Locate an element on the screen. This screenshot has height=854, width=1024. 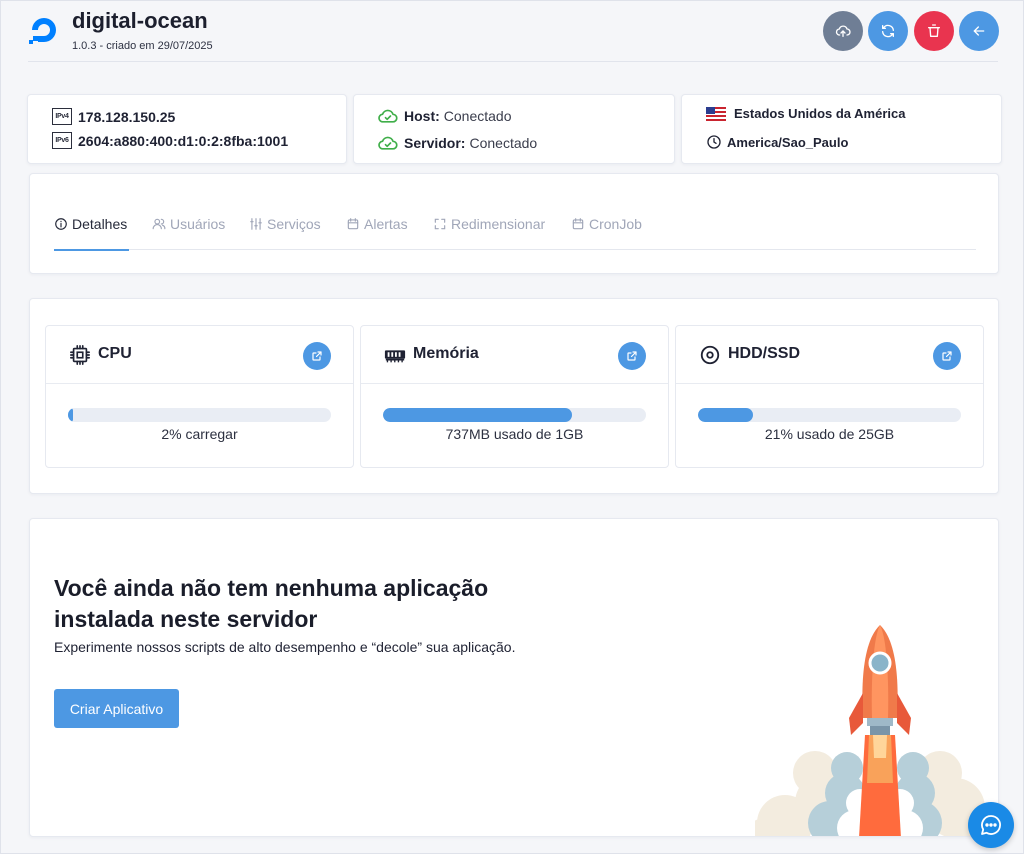
country-row: Estados Unidos da América is located at coordinates (805, 113).